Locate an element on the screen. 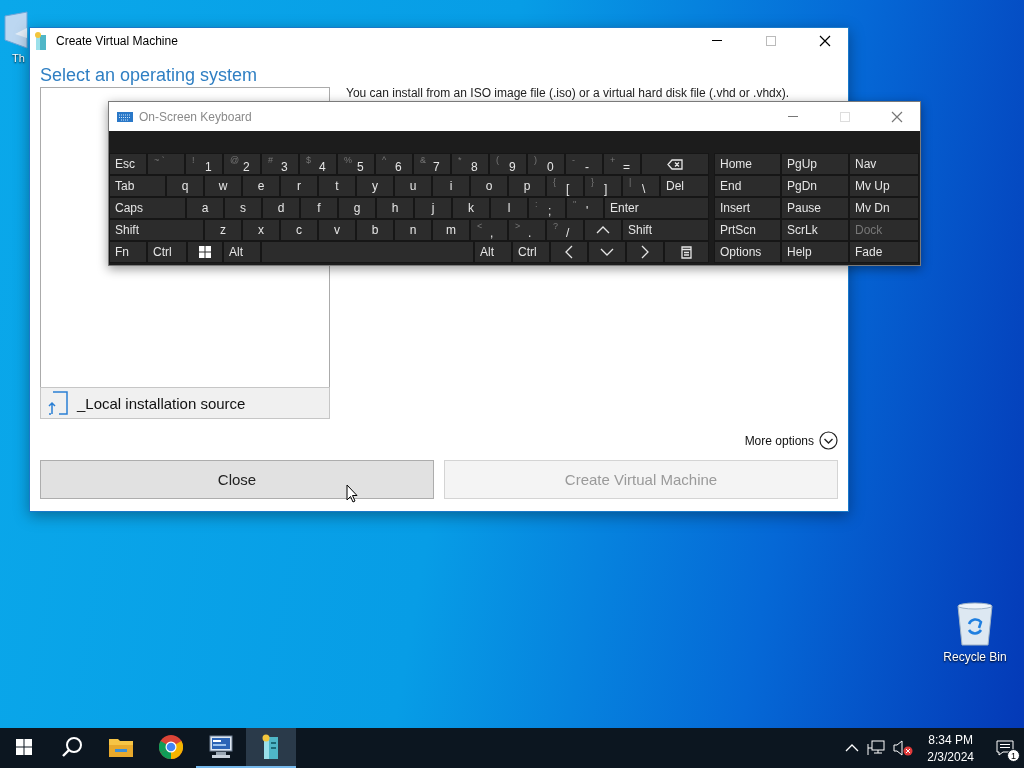 This screenshot has height=768, width=1024. keyboard-key: ) 0 is located at coordinates (546, 164).